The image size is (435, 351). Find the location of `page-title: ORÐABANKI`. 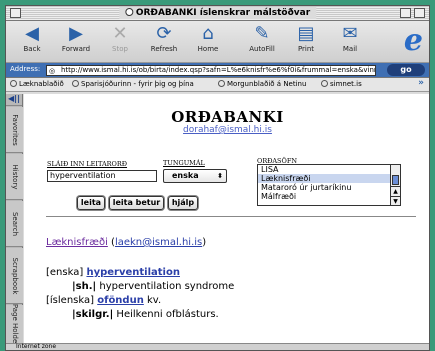

page-title: ORÐABANKI is located at coordinates (227, 117).